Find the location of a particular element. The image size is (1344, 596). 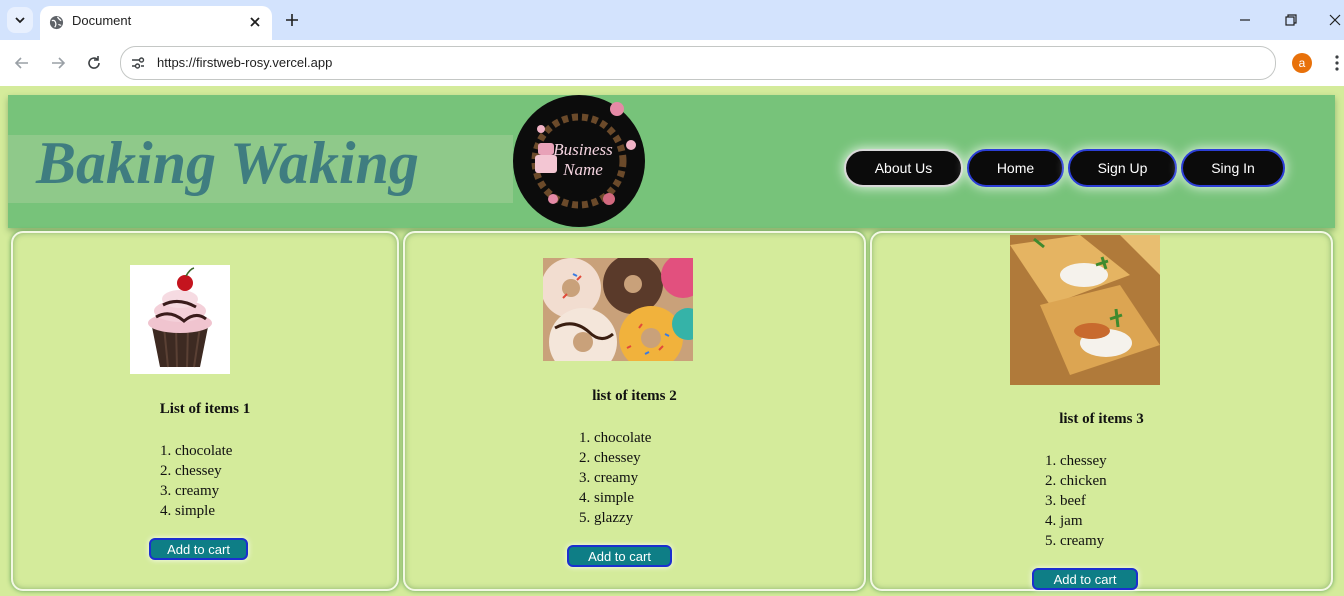

card-1-list: chocolate chessey creamy simple is located at coordinates (190, 481).